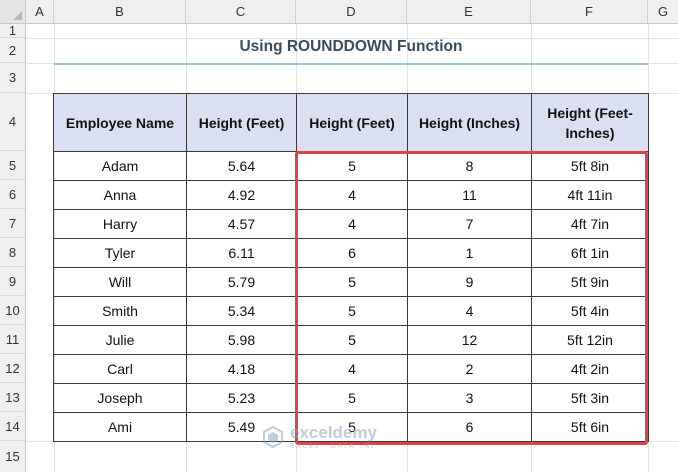 The height and width of the screenshot is (472, 678). I want to click on table-row: Adam 5.64 5 8 5ft 8in, so click(351, 166).